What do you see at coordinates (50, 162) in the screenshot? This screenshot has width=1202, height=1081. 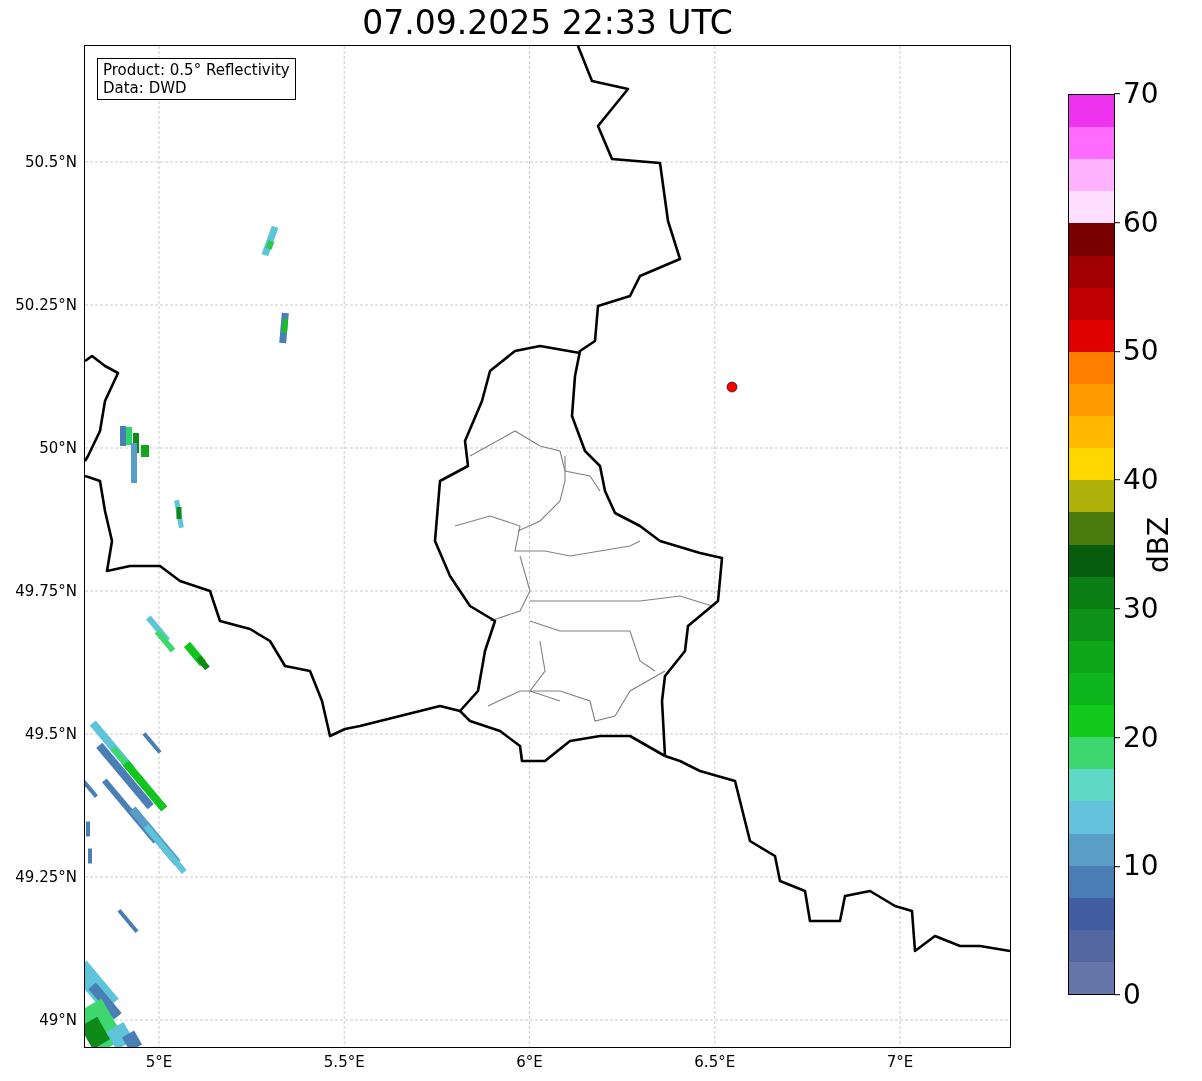 I see `latitude-label: 50.5°N` at bounding box center [50, 162].